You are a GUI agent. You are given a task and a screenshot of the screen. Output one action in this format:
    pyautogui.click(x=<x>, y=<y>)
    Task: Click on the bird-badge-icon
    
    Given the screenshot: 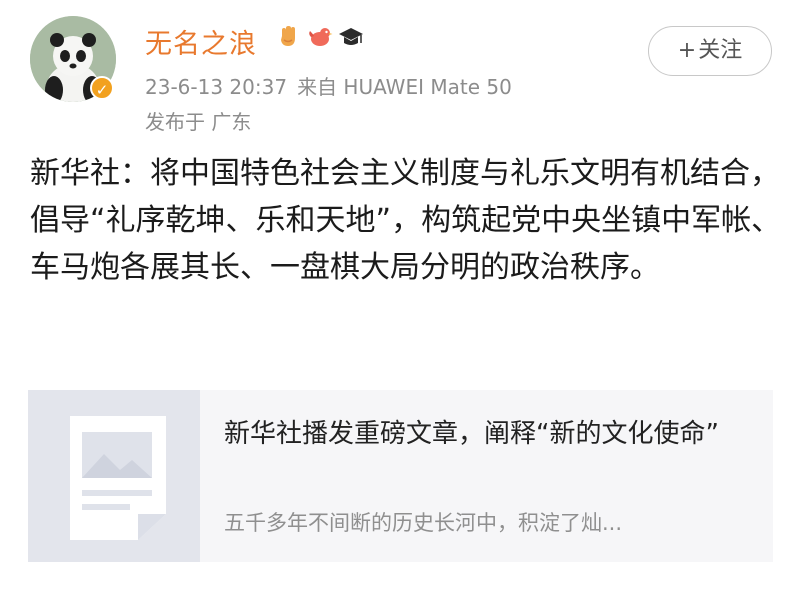 What is the action you would take?
    pyautogui.click(x=320, y=37)
    